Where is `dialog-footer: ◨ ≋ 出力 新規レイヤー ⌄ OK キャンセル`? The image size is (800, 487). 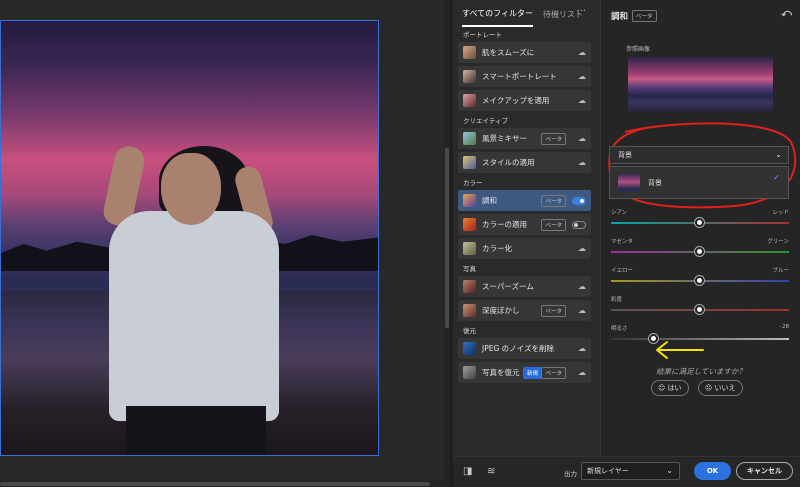 dialog-footer: ◨ ≋ 出力 新規レイヤー ⌄ OK キャンセル is located at coordinates (626, 471).